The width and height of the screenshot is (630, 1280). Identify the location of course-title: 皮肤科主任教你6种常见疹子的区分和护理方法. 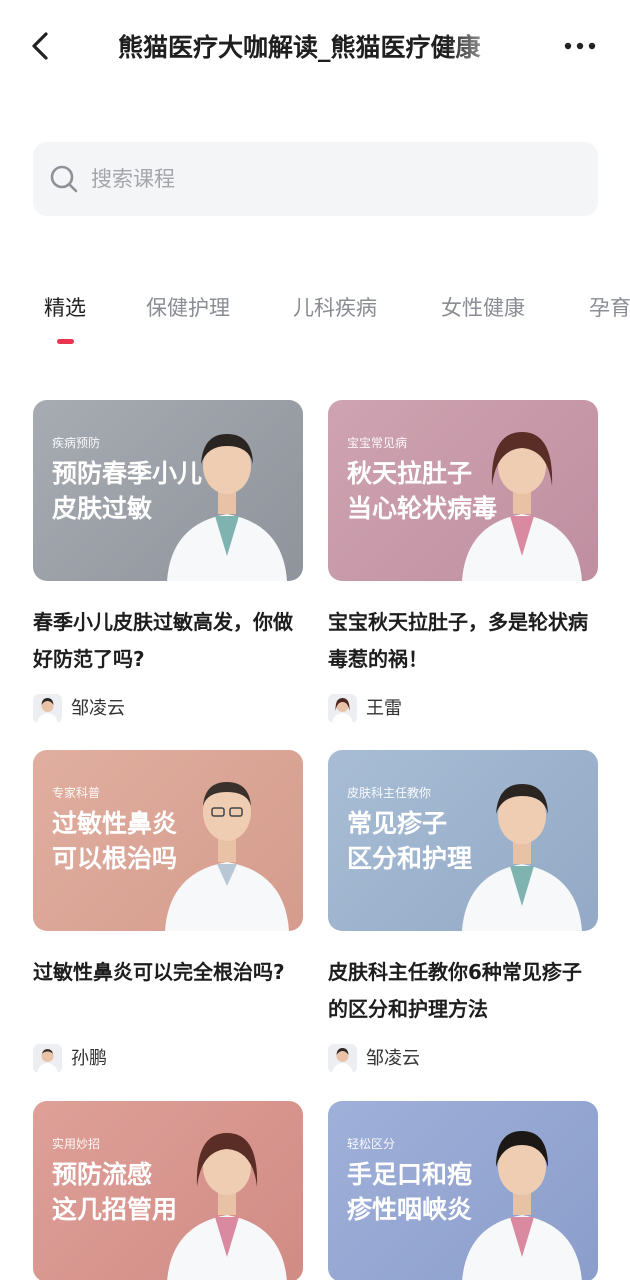
(464, 991).